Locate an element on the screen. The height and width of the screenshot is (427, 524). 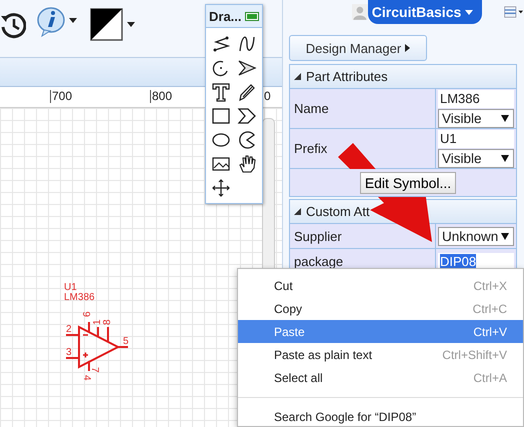
pin-number: 3 is located at coordinates (69, 352).